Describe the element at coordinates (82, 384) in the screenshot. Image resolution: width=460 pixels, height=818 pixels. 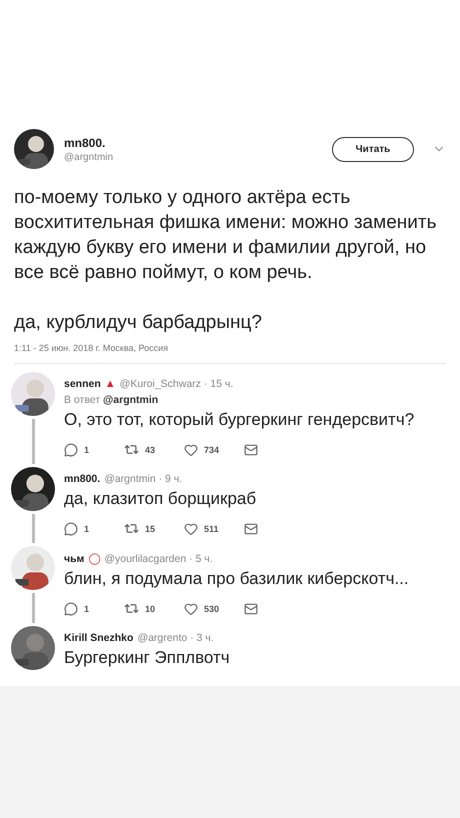
I see `reply-author-name: sennen` at that location.